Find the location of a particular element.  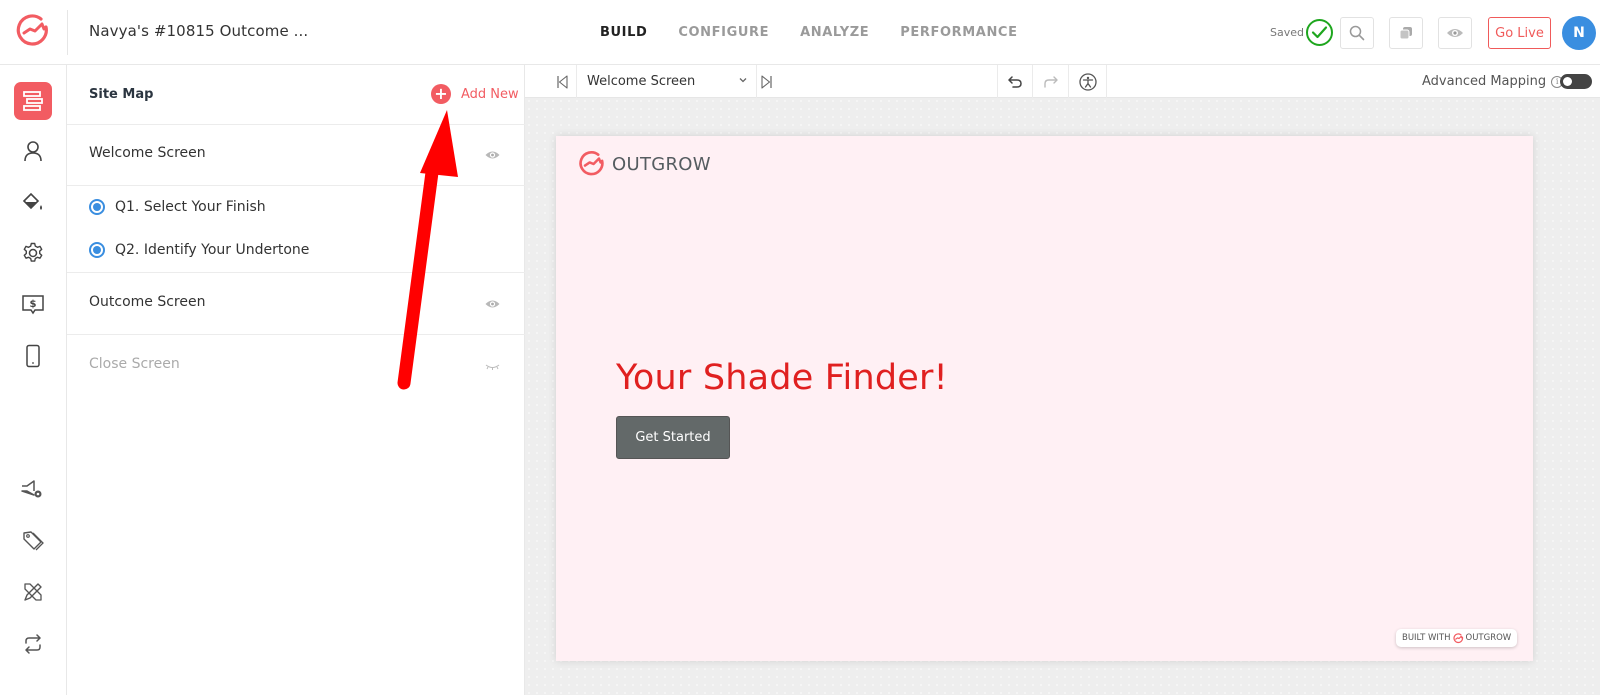

repeat-icon is located at coordinates (33, 644).